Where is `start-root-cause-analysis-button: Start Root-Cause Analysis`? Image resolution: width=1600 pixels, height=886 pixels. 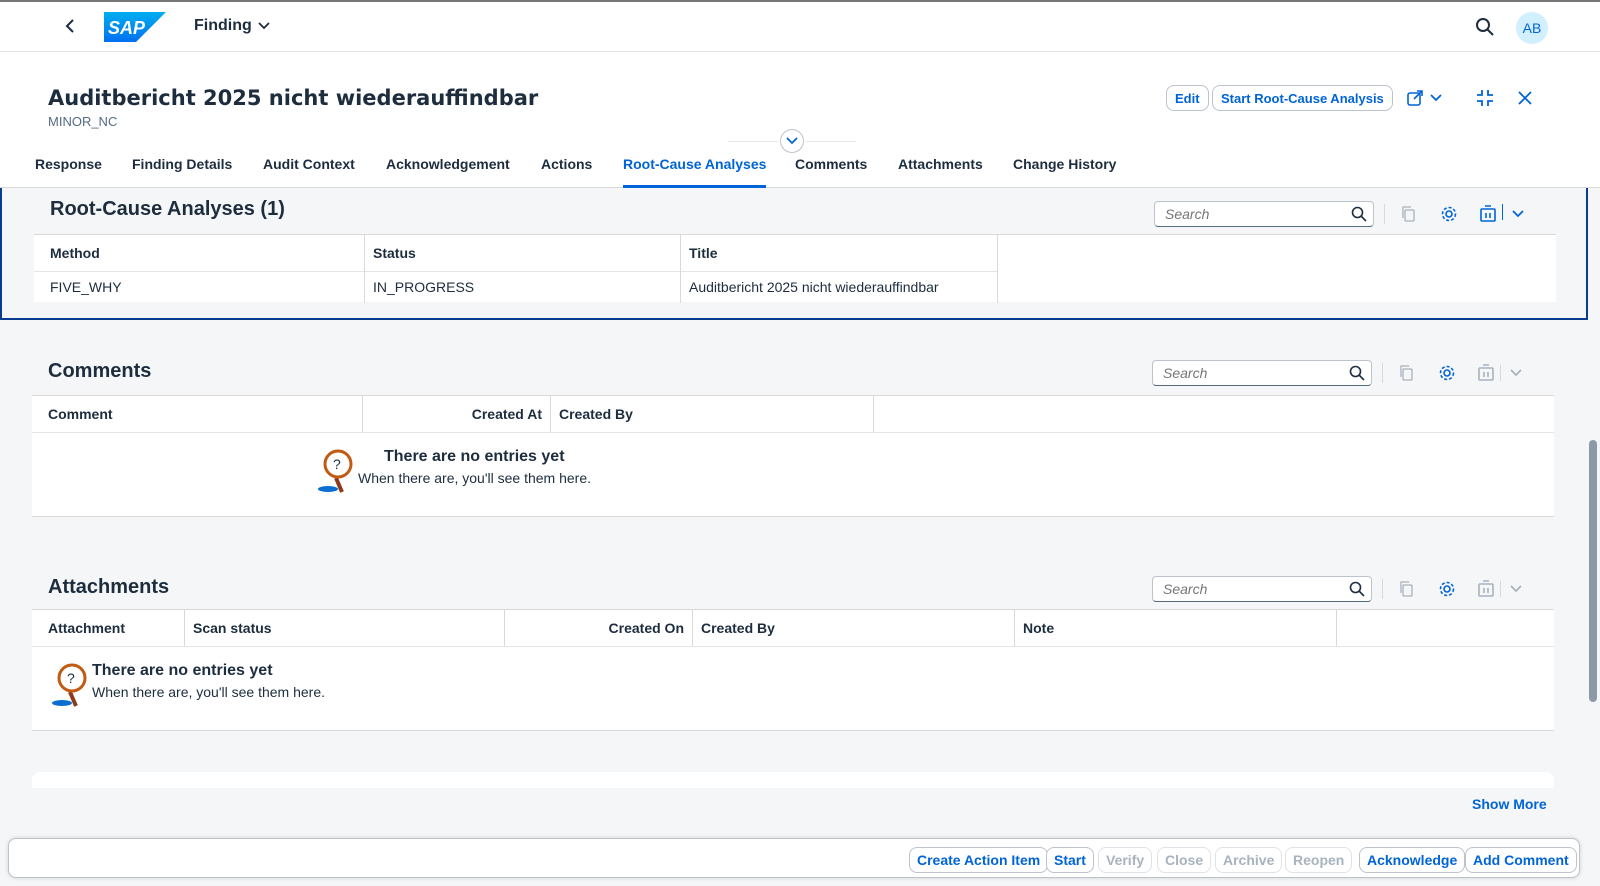 start-root-cause-analysis-button: Start Root-Cause Analysis is located at coordinates (1302, 98).